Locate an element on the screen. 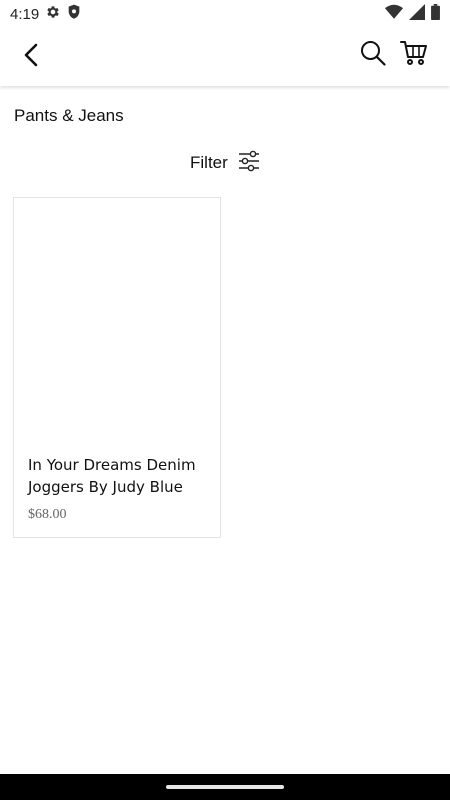  system-nav-bar is located at coordinates (225, 787).